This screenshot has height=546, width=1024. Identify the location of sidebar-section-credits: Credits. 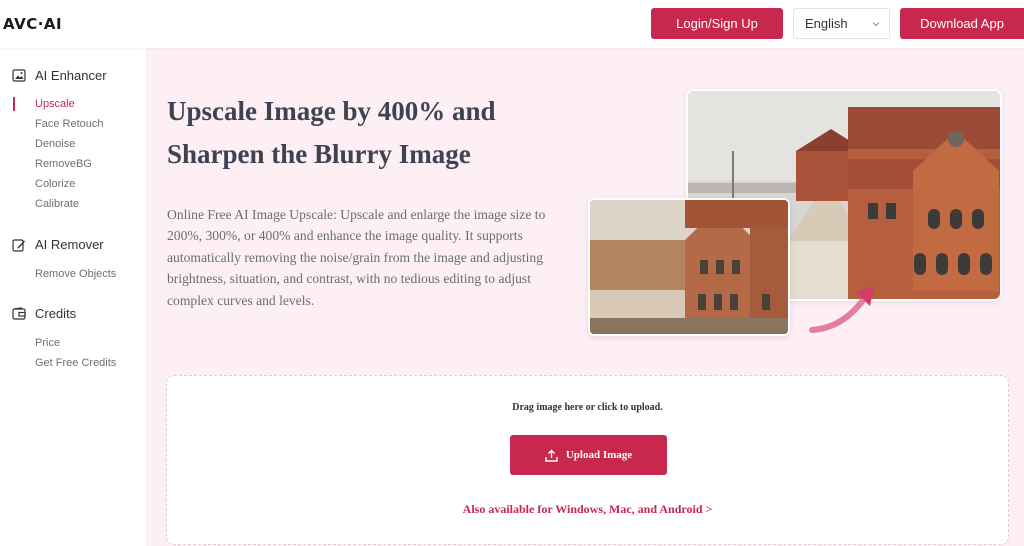
(44, 313).